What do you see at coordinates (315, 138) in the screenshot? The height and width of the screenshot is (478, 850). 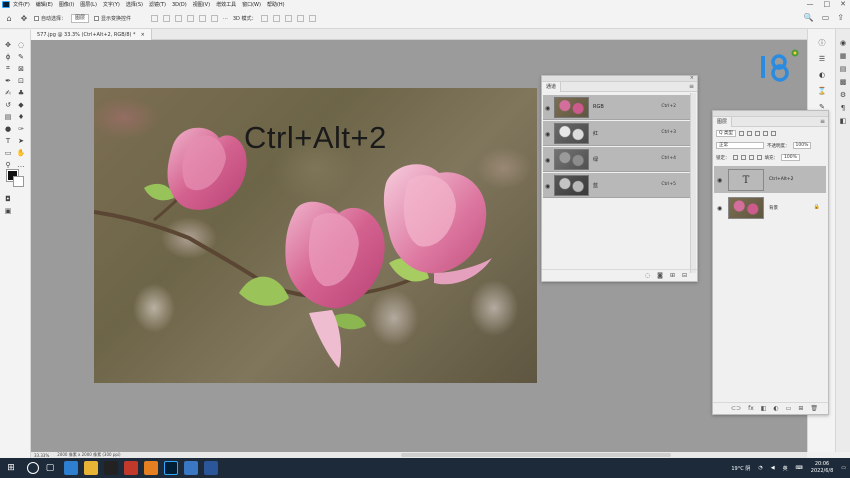 I see `canvas-text-layer: Ctrl+Alt+2` at bounding box center [315, 138].